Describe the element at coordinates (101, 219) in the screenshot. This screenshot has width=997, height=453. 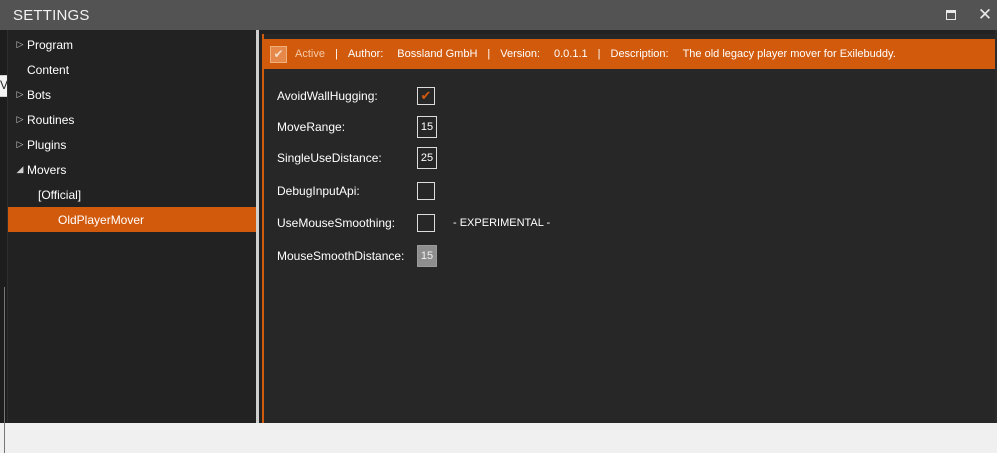
I see `tree-item-label: OldPlayerMover` at that location.